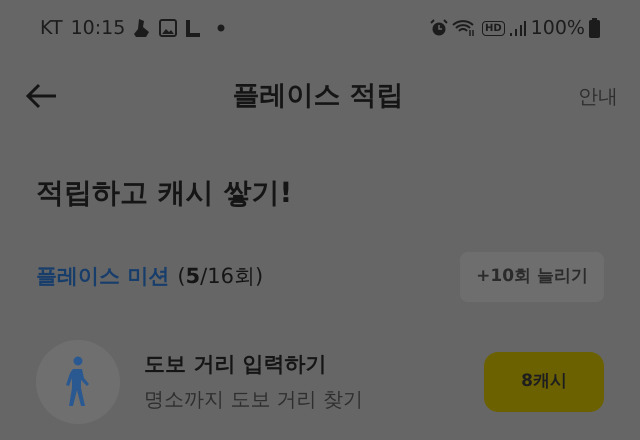 Image resolution: width=640 pixels, height=440 pixels. What do you see at coordinates (221, 28) in the screenshot?
I see `dot-icon` at bounding box center [221, 28].